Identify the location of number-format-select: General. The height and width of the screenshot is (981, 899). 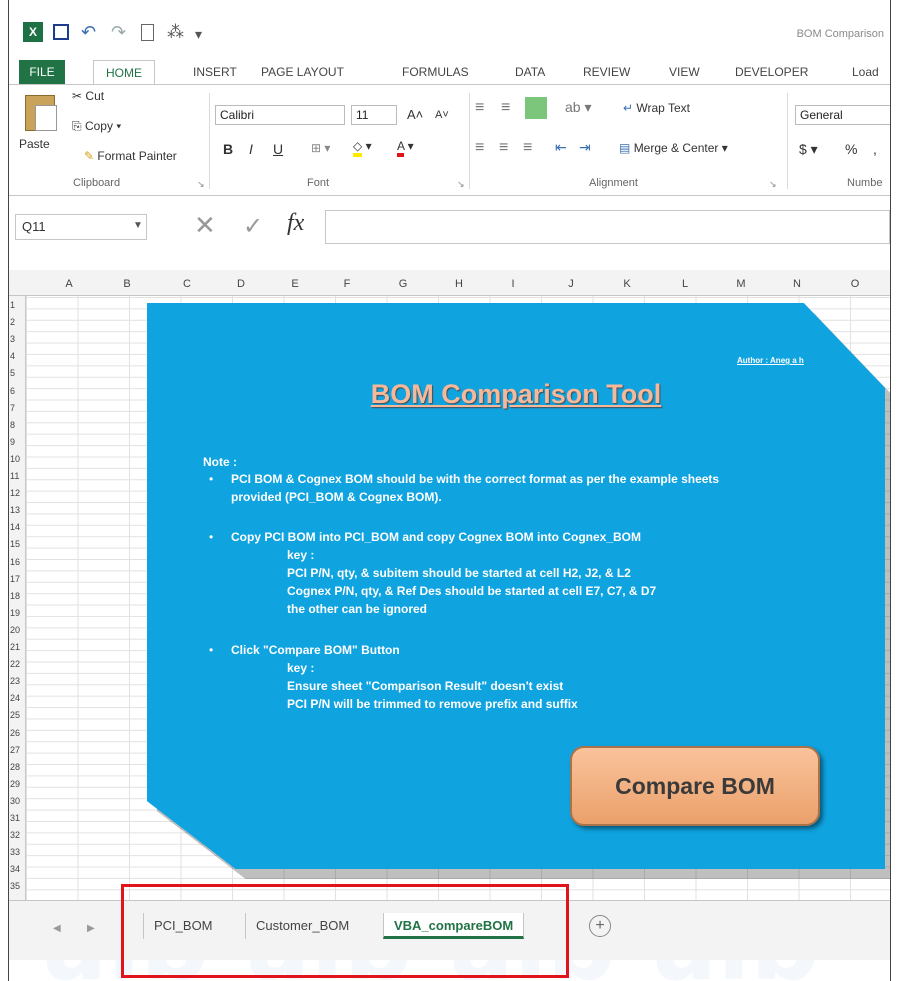
(842, 115).